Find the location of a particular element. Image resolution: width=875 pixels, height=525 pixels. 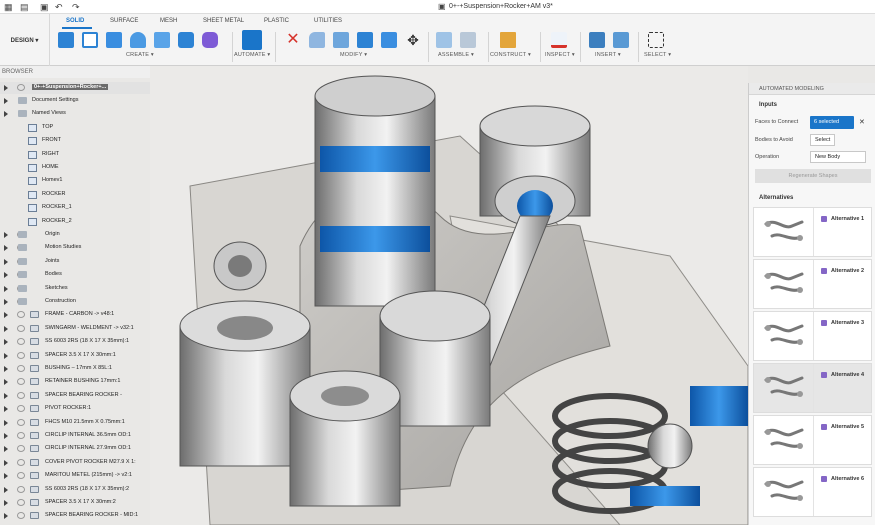

workspace-switcher: DESIGN ▾ is located at coordinates (25, 40).